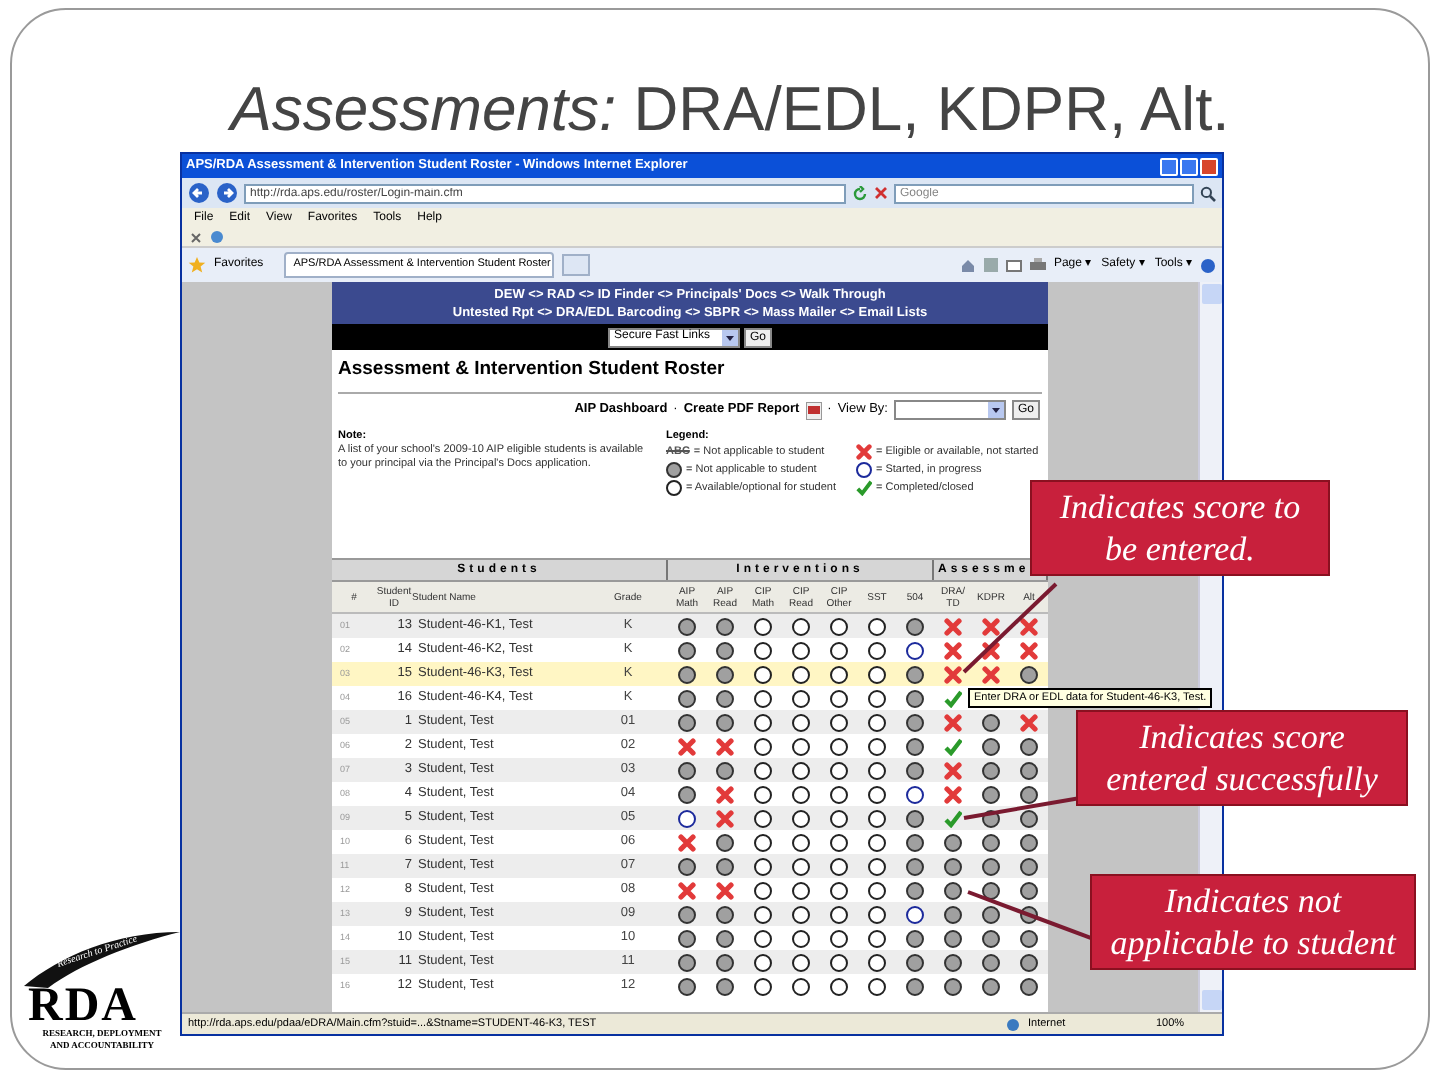  What do you see at coordinates (83, 1006) in the screenshot?
I see `logo-mark: RDA` at bounding box center [83, 1006].